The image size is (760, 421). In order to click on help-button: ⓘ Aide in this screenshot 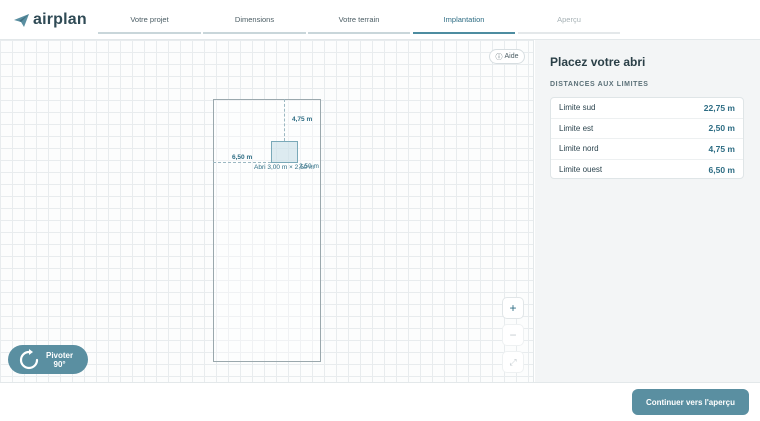, I will do `click(507, 56)`.